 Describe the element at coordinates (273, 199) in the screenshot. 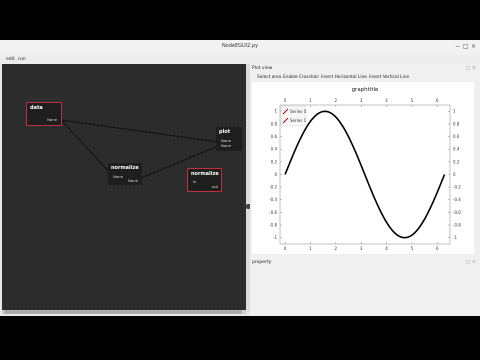

I see `y-tick-label: -0.4` at that location.